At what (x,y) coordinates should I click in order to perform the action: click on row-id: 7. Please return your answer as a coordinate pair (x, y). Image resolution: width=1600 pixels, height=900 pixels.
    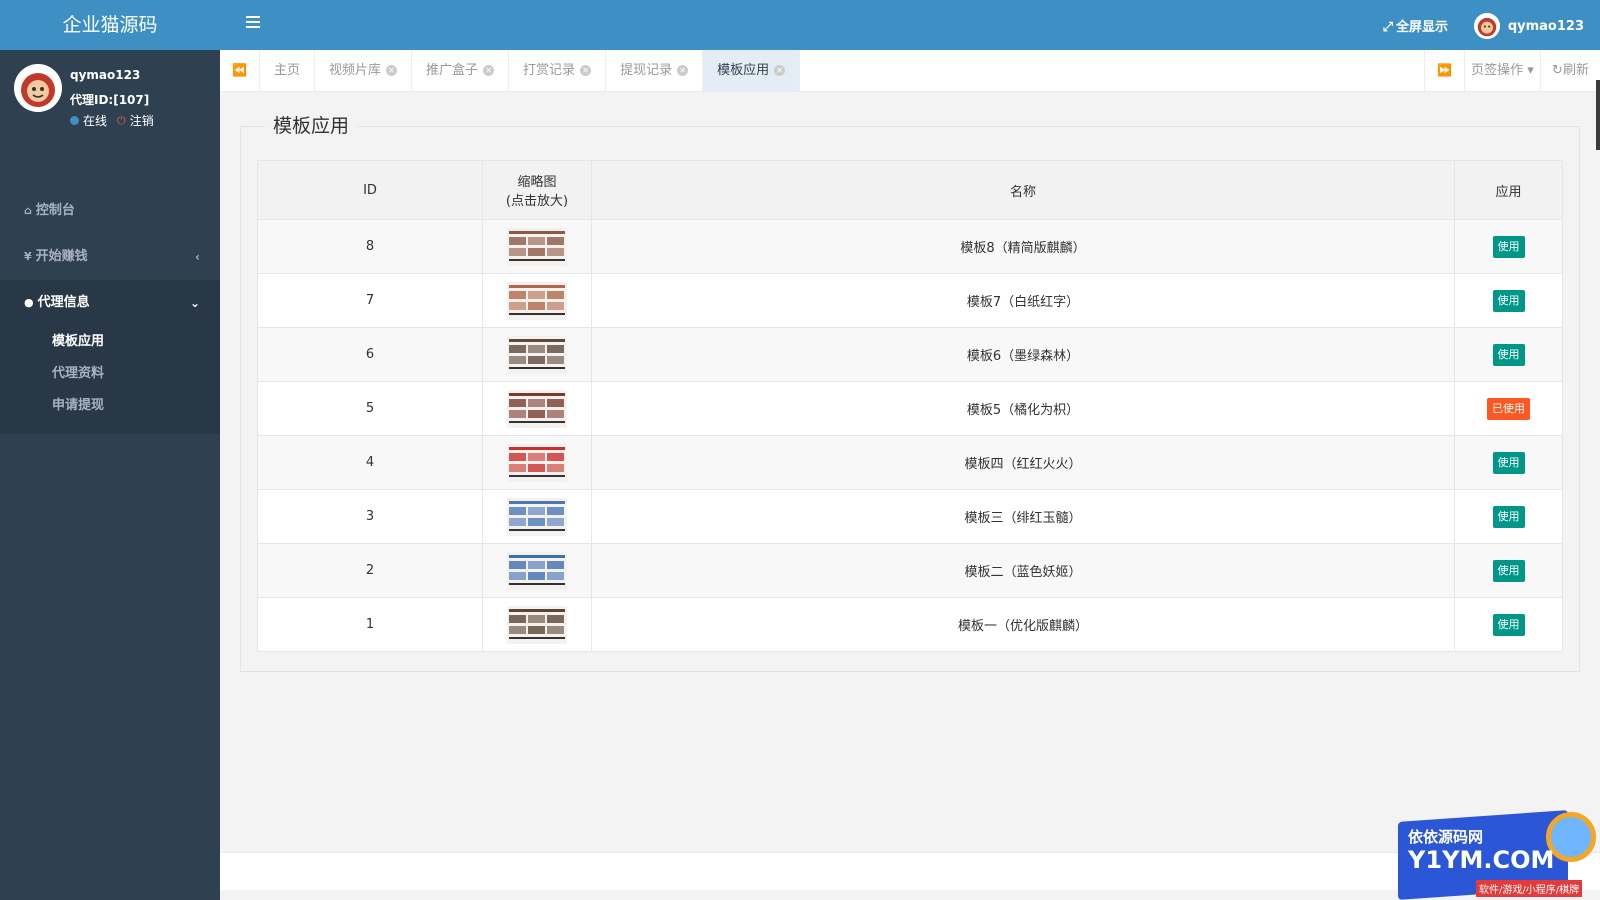
    Looking at the image, I should click on (370, 300).